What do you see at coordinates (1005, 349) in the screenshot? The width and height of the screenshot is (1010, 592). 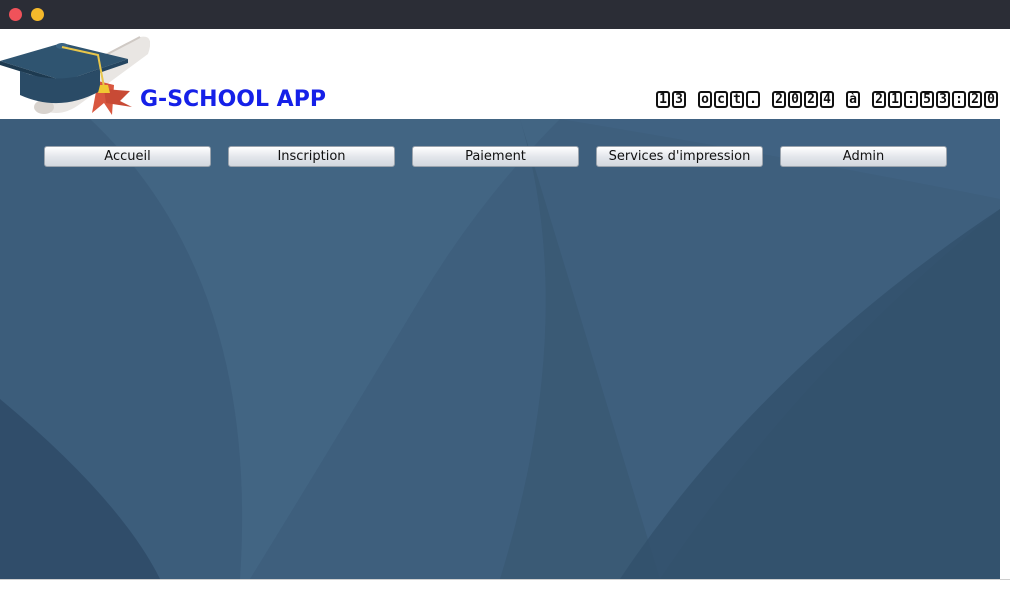 I see `window-right-edge` at bounding box center [1005, 349].